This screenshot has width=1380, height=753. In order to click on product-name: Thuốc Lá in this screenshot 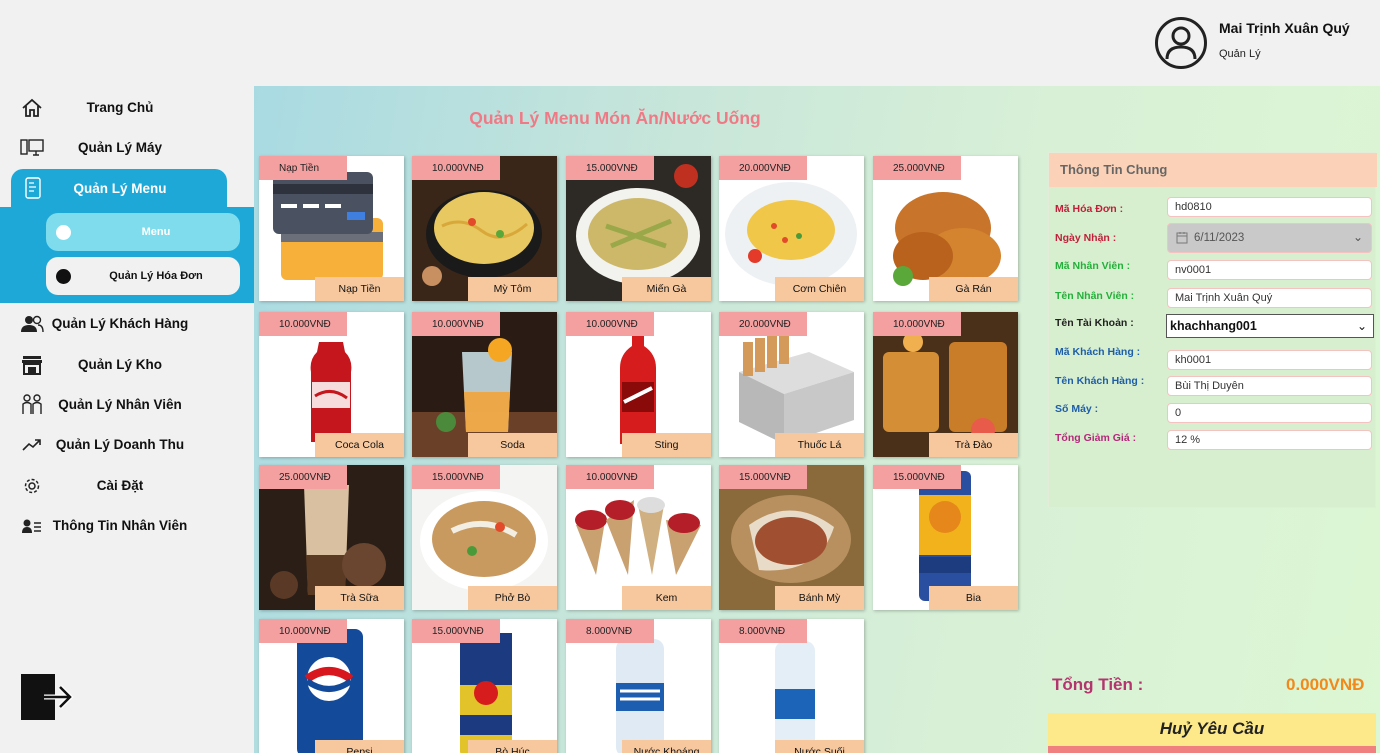, I will do `click(819, 445)`.